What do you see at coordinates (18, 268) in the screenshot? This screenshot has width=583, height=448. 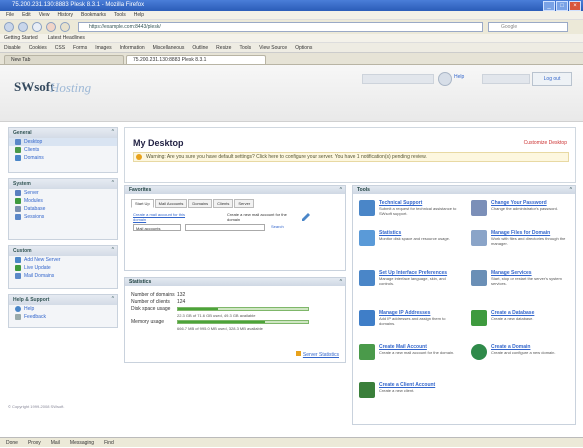 I see `update-icon` at bounding box center [18, 268].